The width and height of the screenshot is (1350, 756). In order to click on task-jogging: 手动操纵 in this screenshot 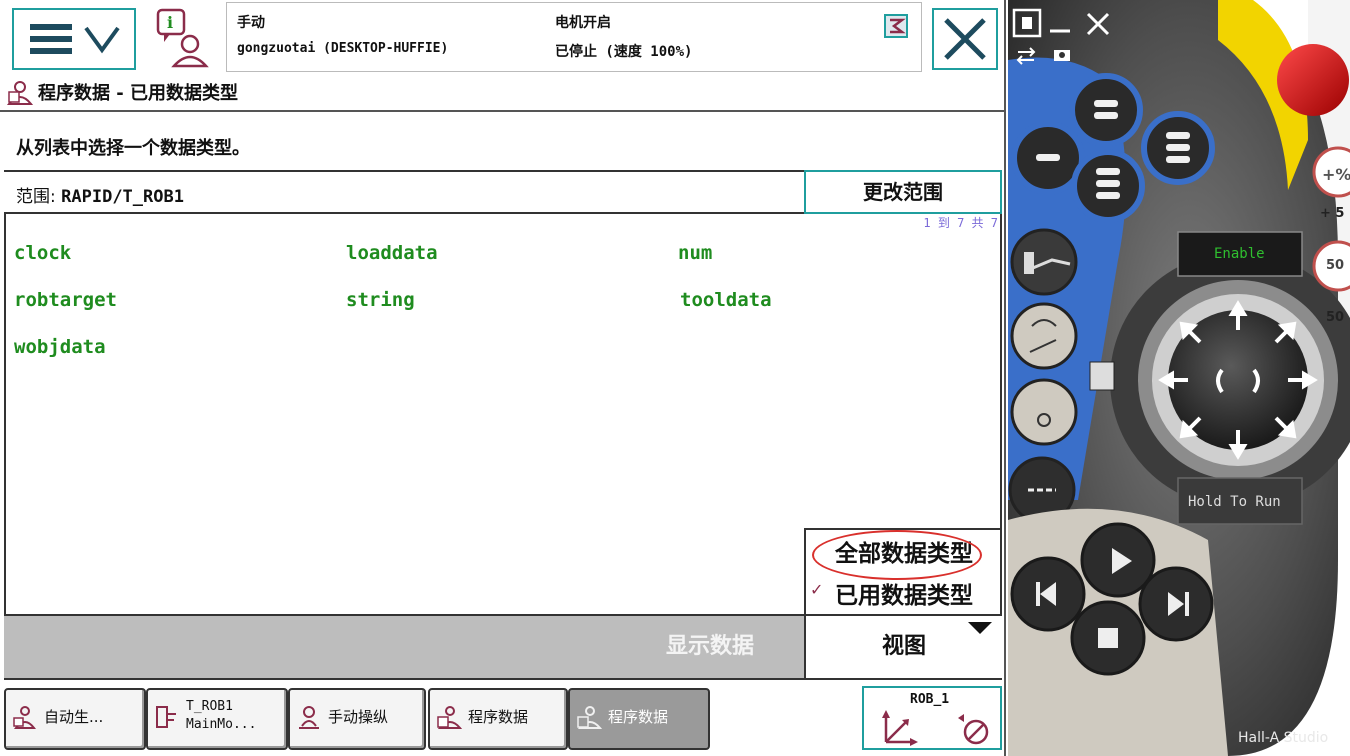, I will do `click(357, 719)`.